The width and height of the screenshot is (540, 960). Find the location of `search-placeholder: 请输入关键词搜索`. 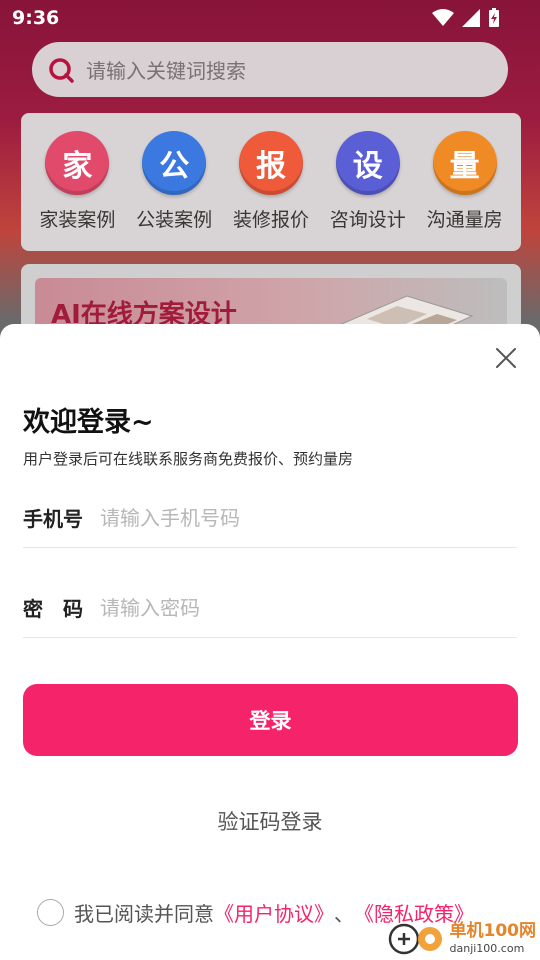

search-placeholder: 请输入关键词搜索 is located at coordinates (166, 71).